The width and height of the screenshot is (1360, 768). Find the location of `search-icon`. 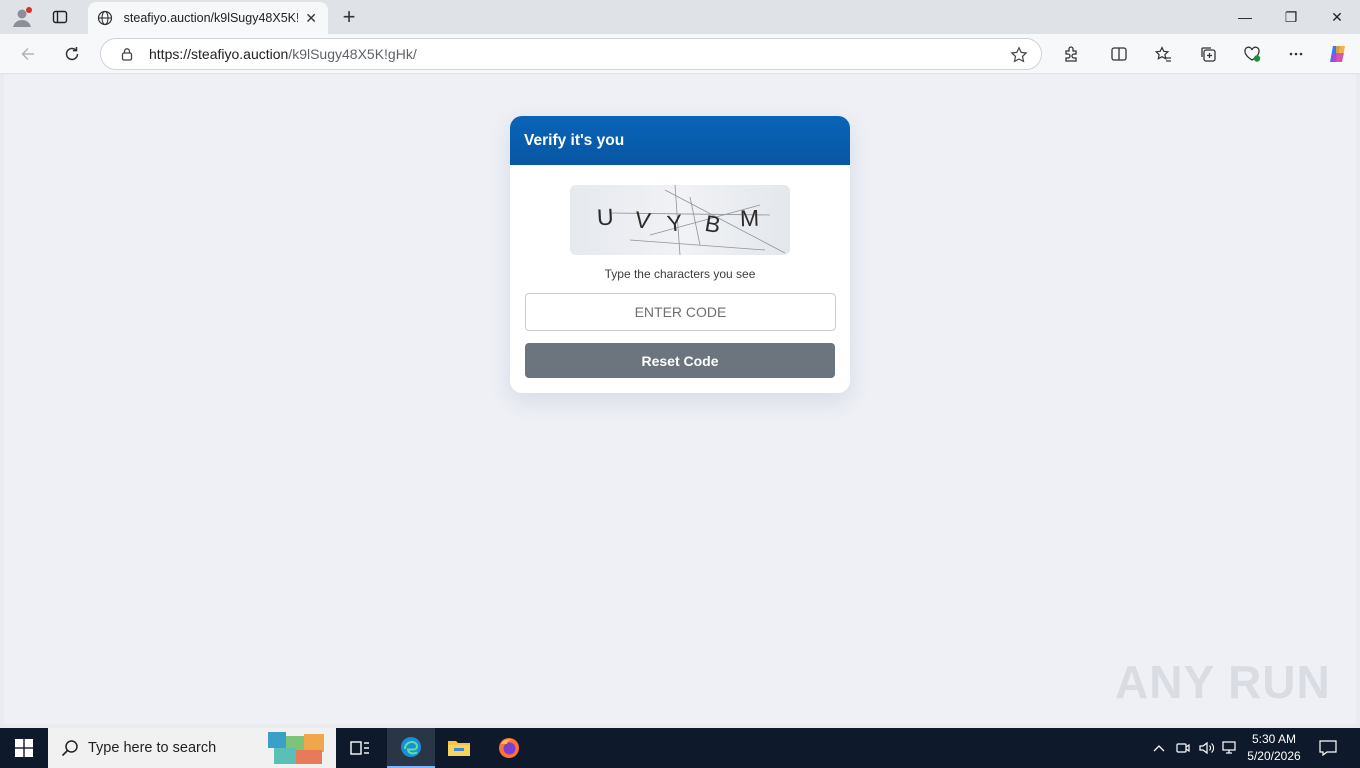

search-icon is located at coordinates (70, 748).